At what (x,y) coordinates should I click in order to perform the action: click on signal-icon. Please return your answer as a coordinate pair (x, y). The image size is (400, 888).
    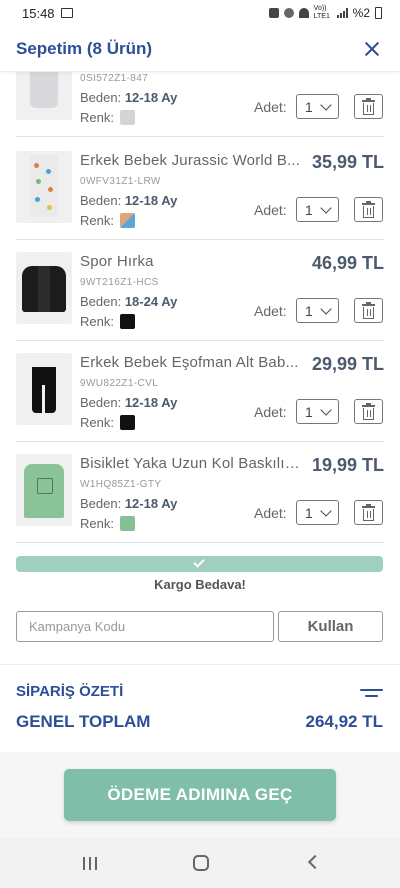
    Looking at the image, I should click on (342, 13).